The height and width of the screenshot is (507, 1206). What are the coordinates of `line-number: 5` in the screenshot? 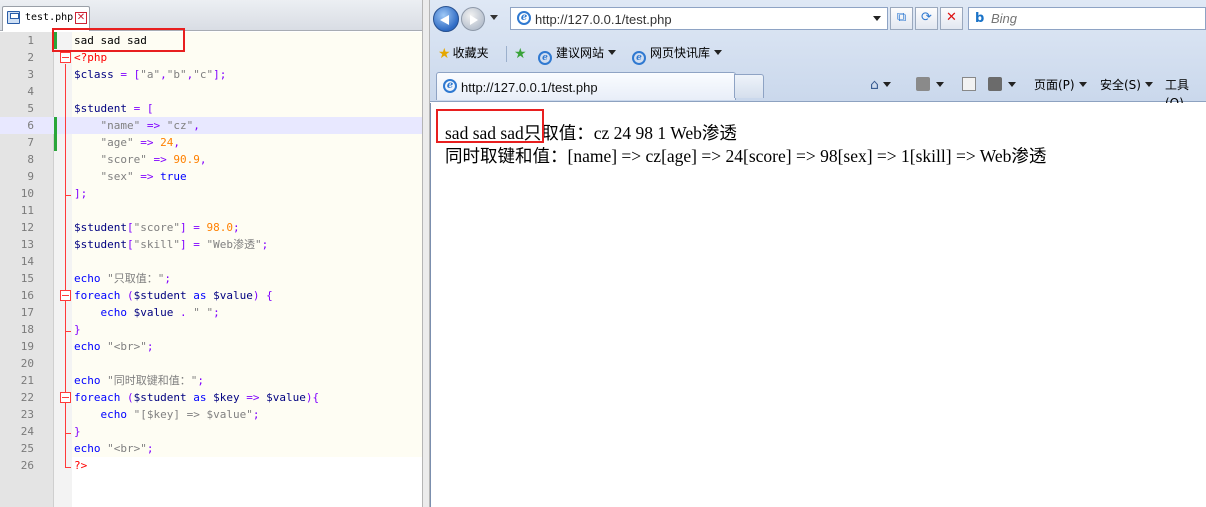 It's located at (30, 108).